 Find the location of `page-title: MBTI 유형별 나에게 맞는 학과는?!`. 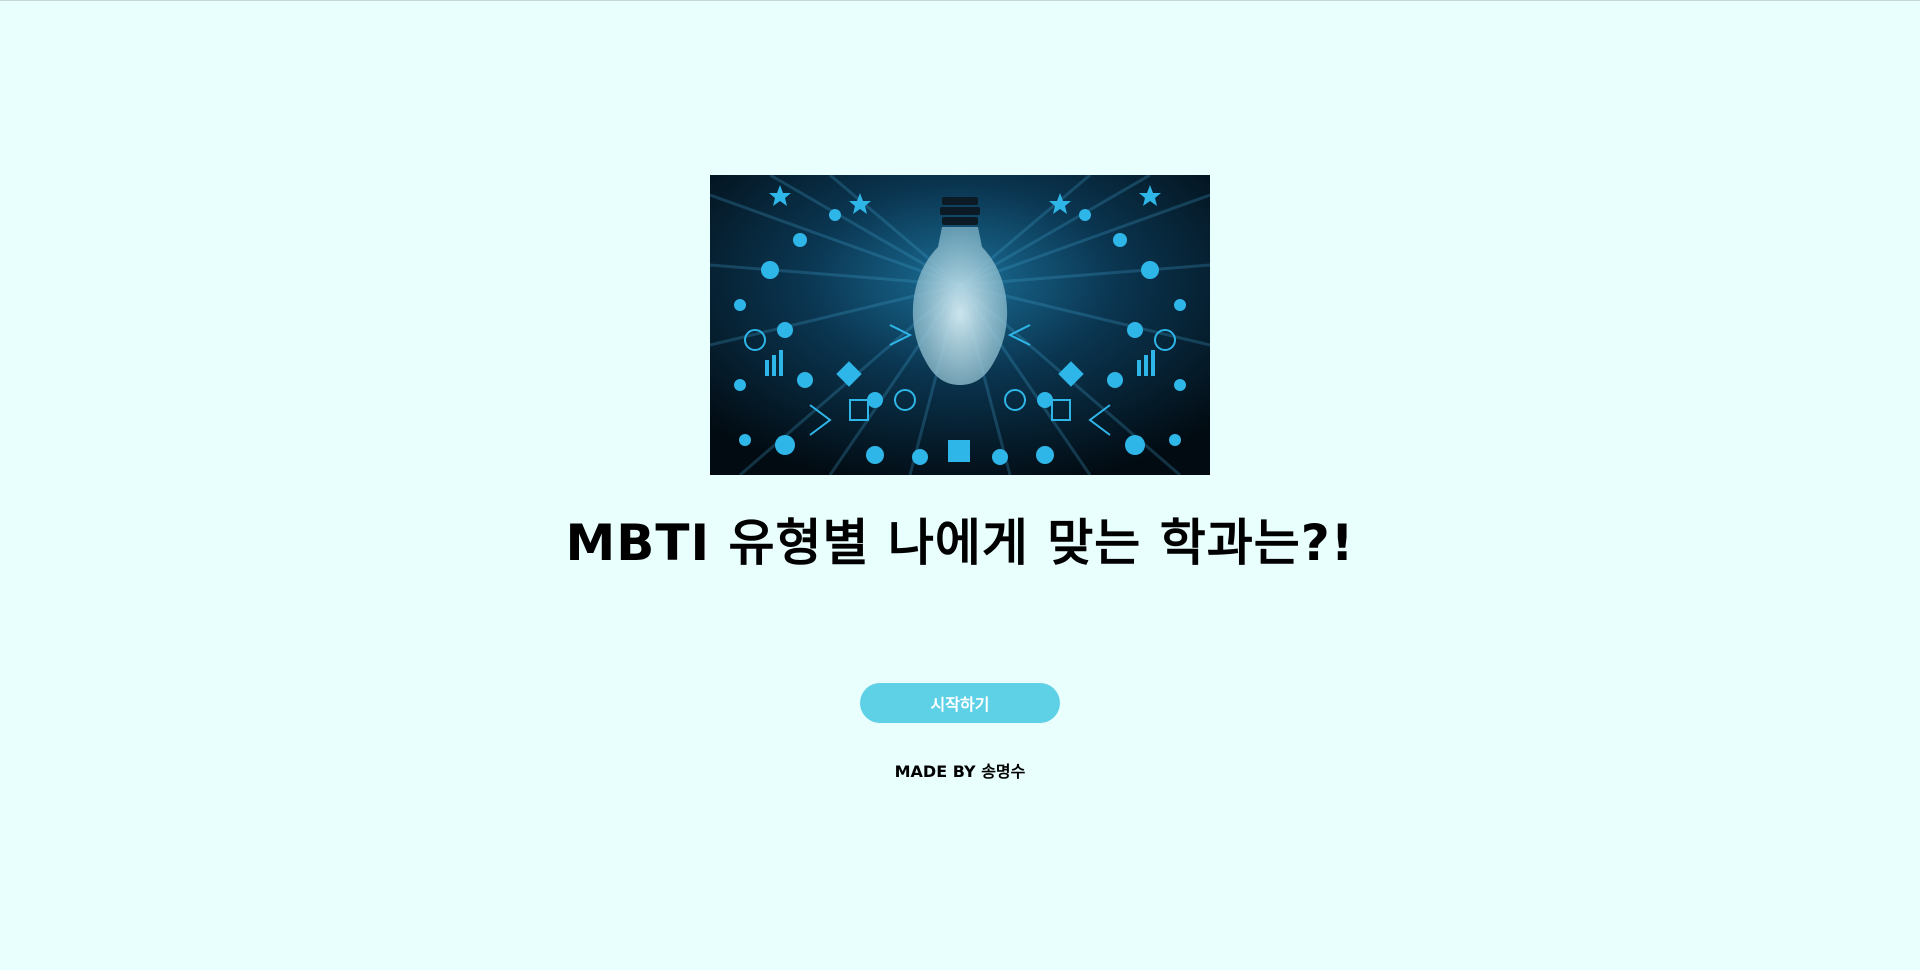

page-title: MBTI 유형별 나에게 맞는 학과는?! is located at coordinates (960, 543).